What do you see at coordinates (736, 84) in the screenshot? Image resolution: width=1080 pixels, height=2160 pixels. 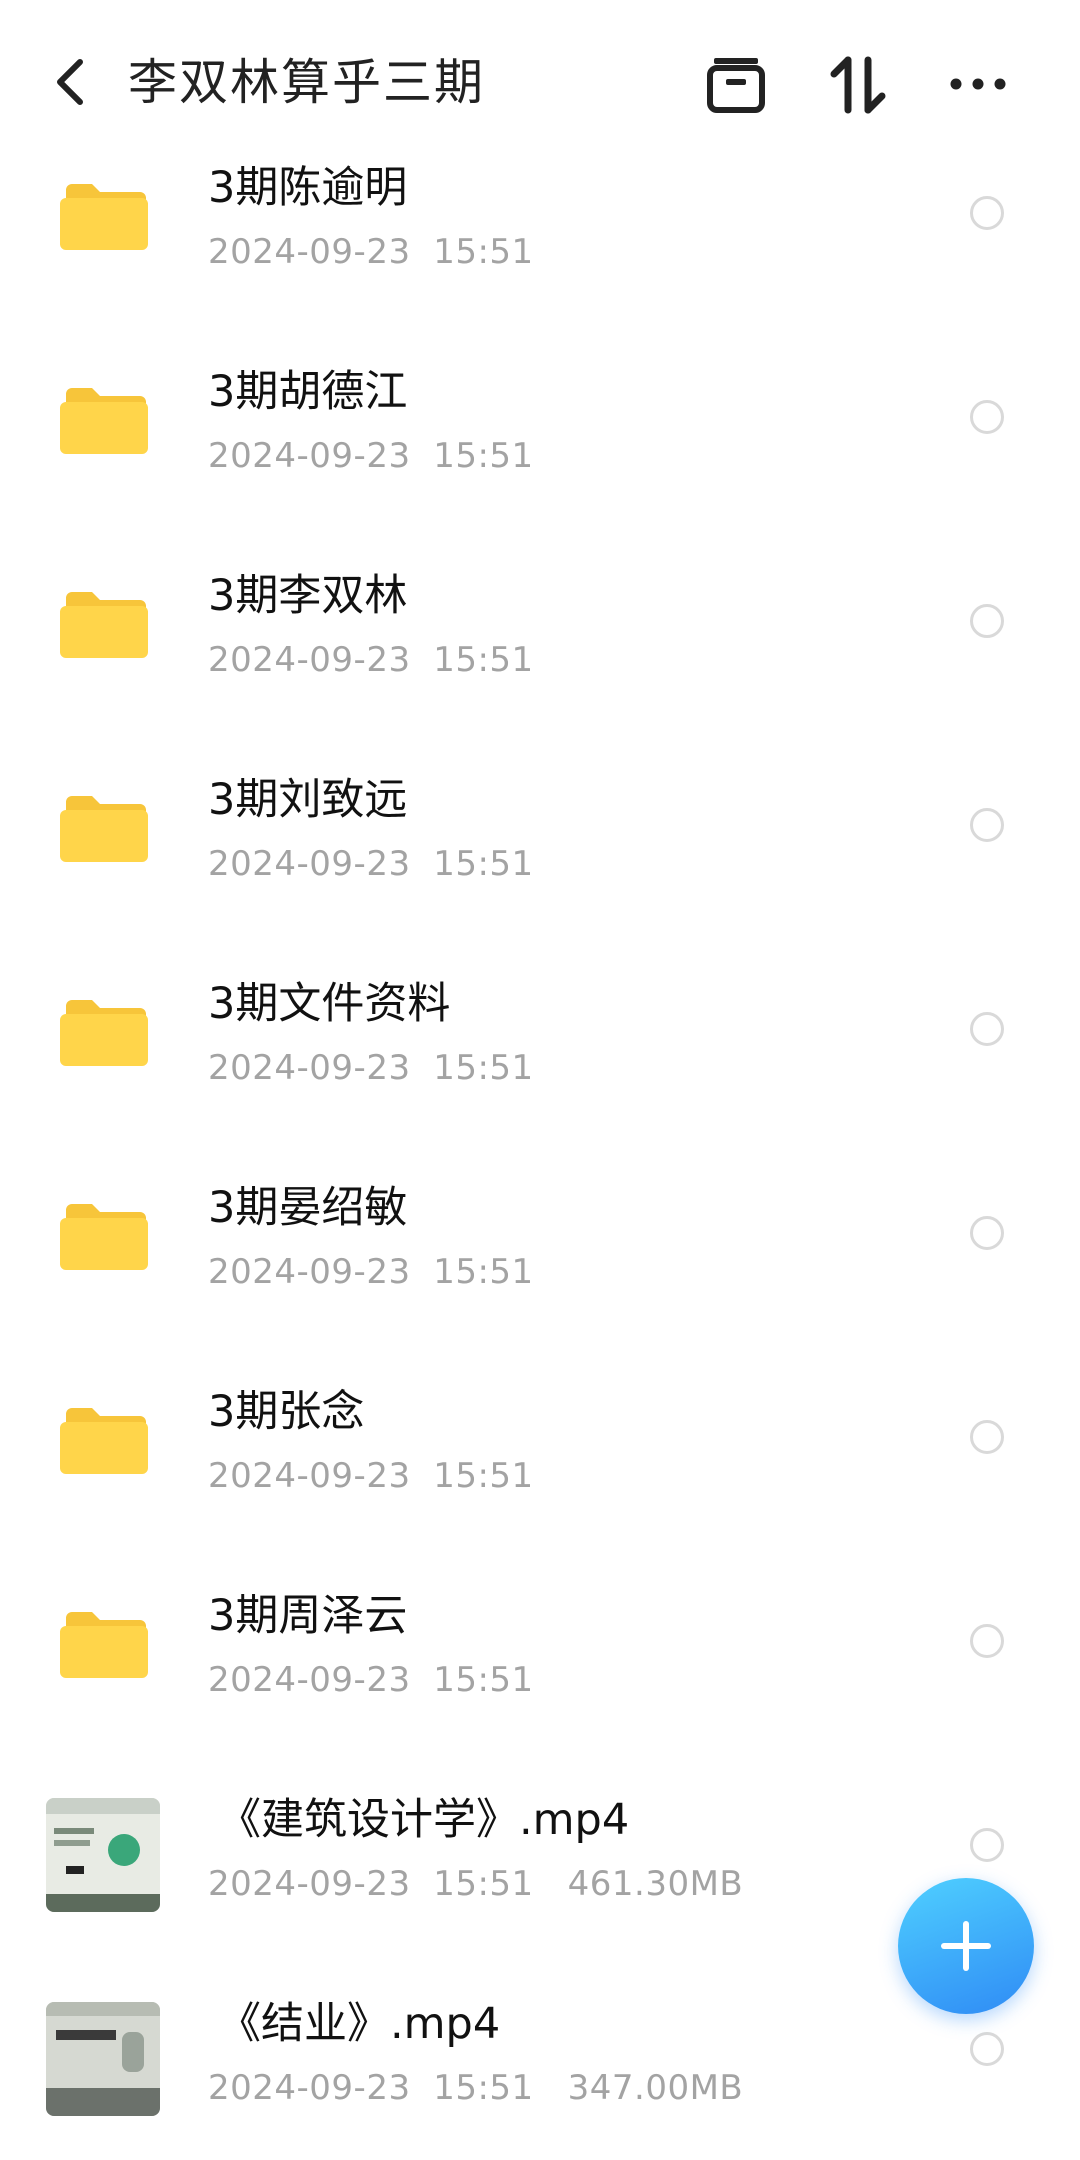 I see `archive-icon` at bounding box center [736, 84].